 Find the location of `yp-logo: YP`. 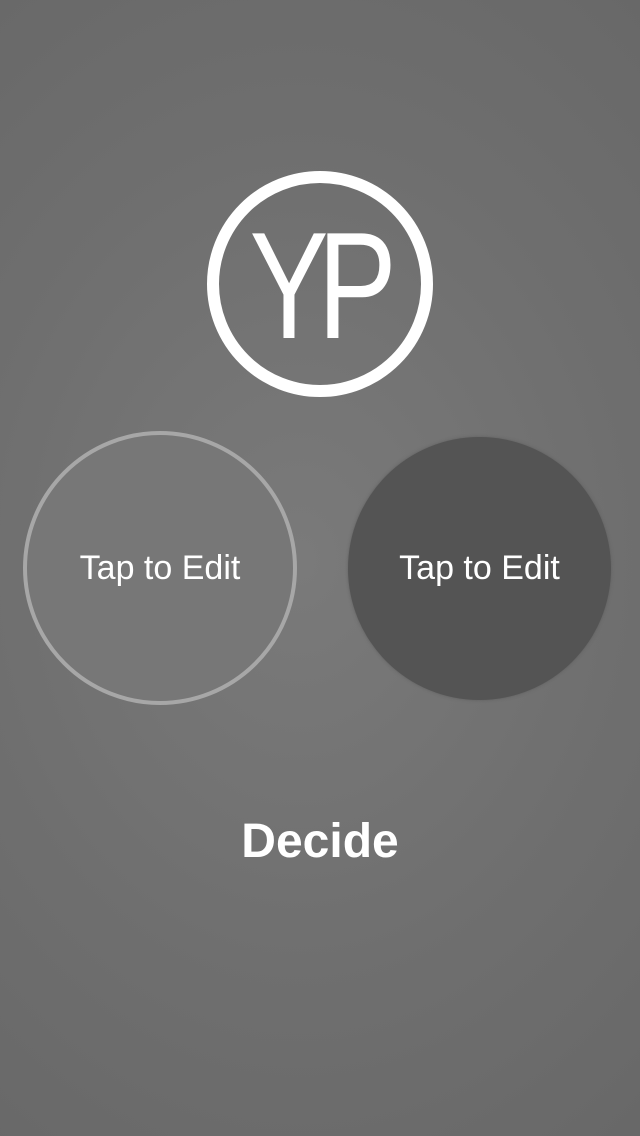

yp-logo: YP is located at coordinates (320, 284).